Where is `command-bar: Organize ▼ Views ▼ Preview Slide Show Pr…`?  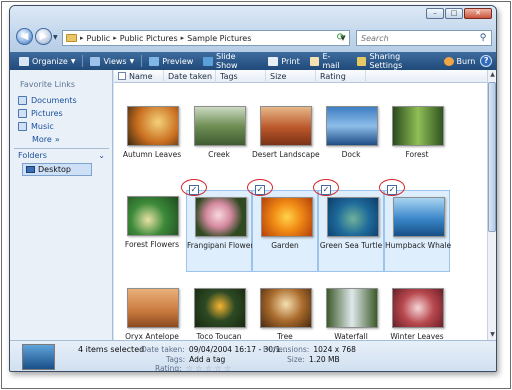
command-bar: Organize ▼ Views ▼ Preview Slide Show Pr… is located at coordinates (253, 61).